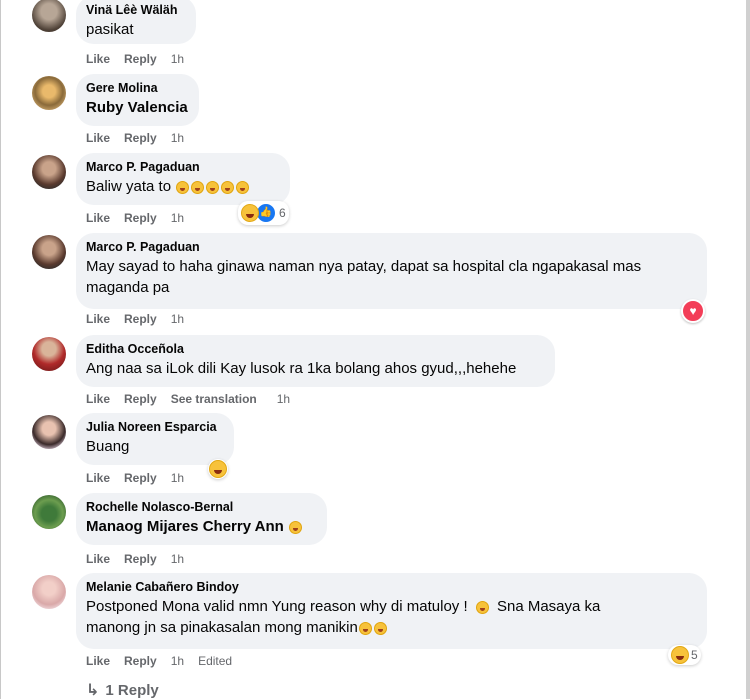 The width and height of the screenshot is (750, 700). What do you see at coordinates (129, 186) in the screenshot?
I see `comment-text-content: Baliw yata to` at bounding box center [129, 186].